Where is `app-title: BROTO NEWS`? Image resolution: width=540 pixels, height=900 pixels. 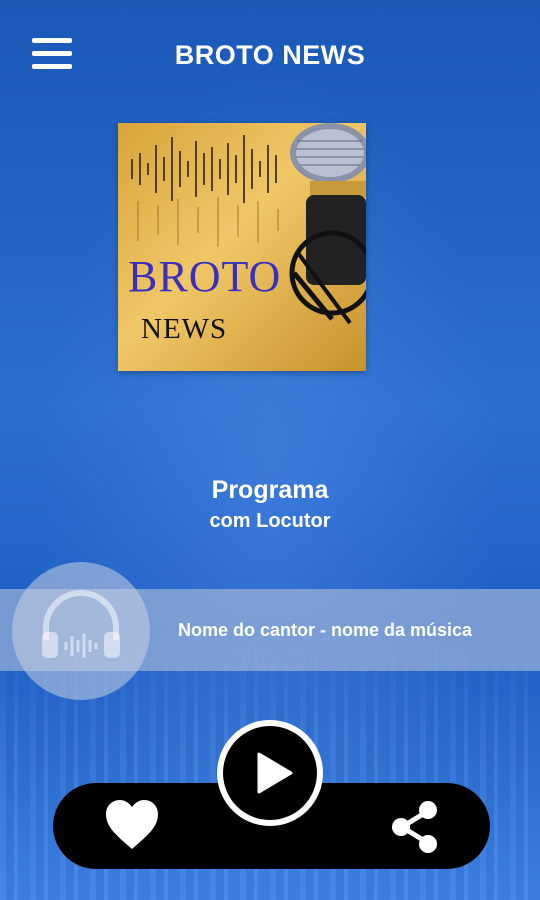 app-title: BROTO NEWS is located at coordinates (270, 55).